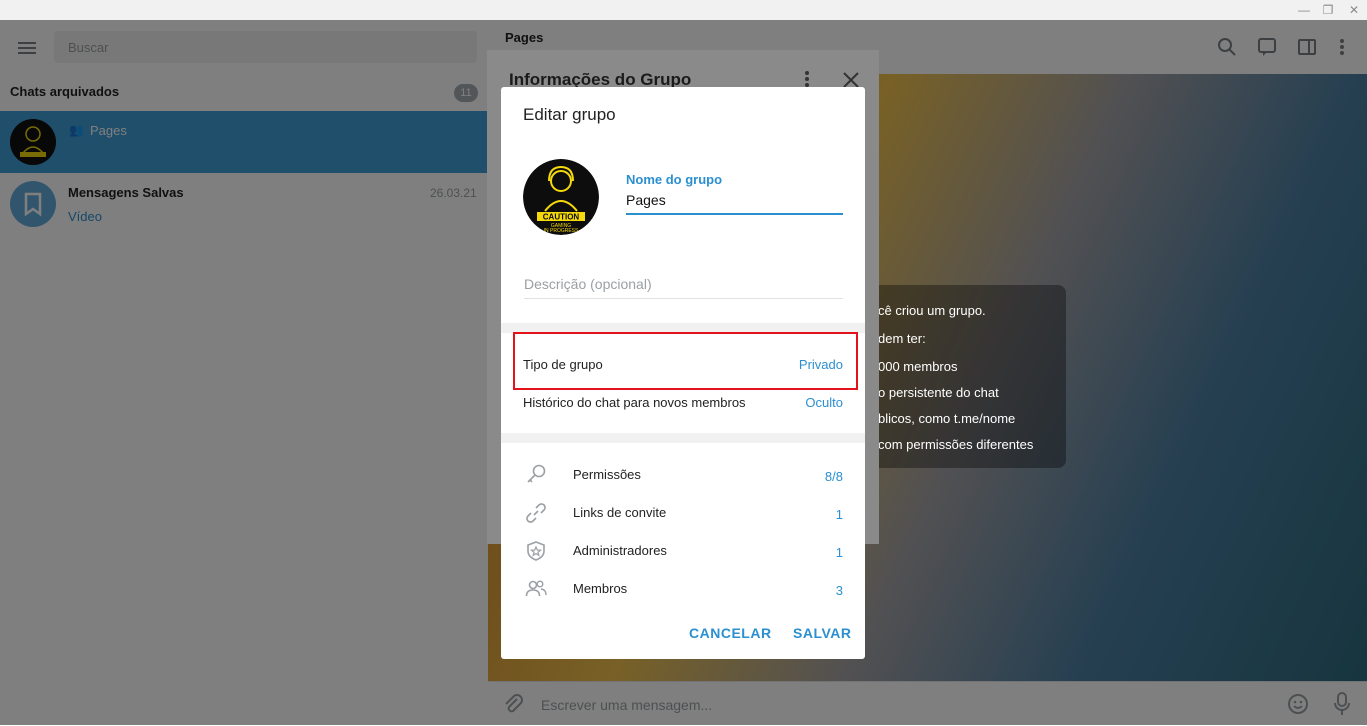  I want to click on group-name-underline, so click(734, 214).